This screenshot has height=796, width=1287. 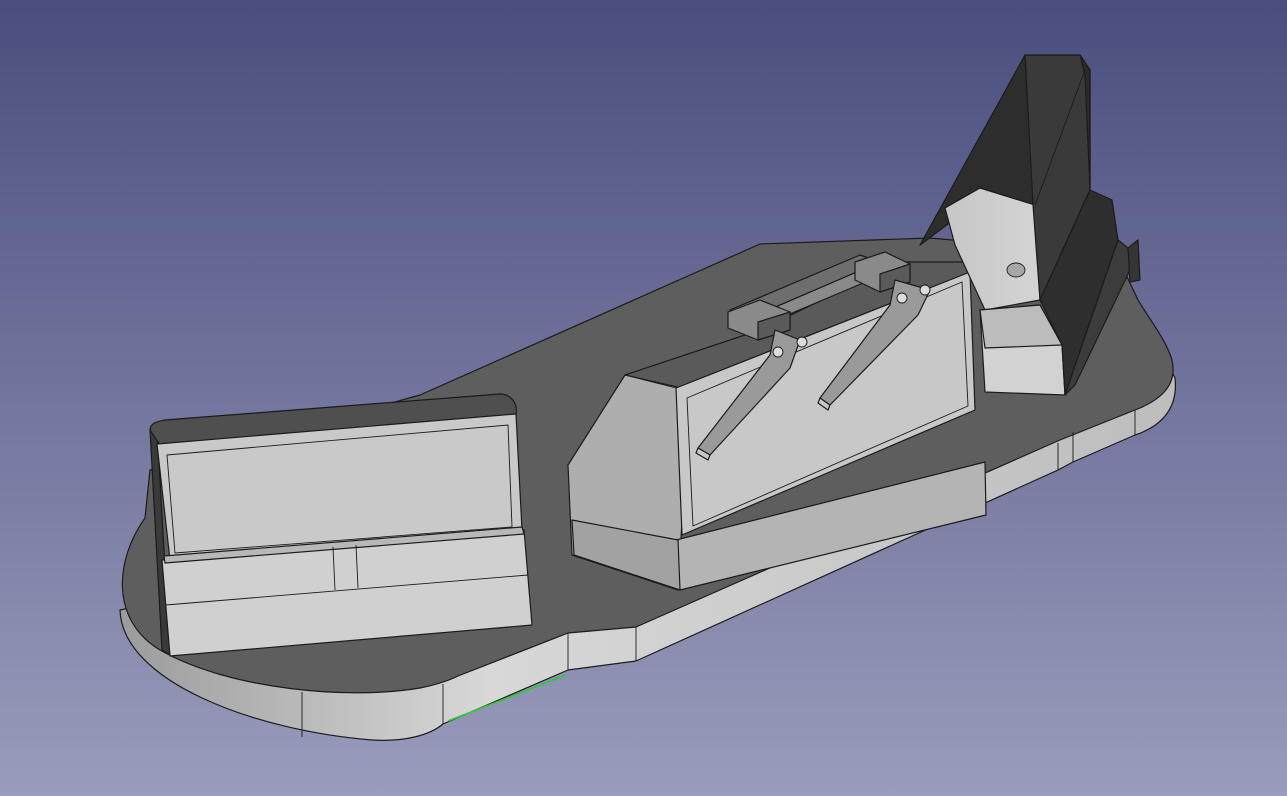 What do you see at coordinates (1016, 270) in the screenshot?
I see `tower-hole` at bounding box center [1016, 270].